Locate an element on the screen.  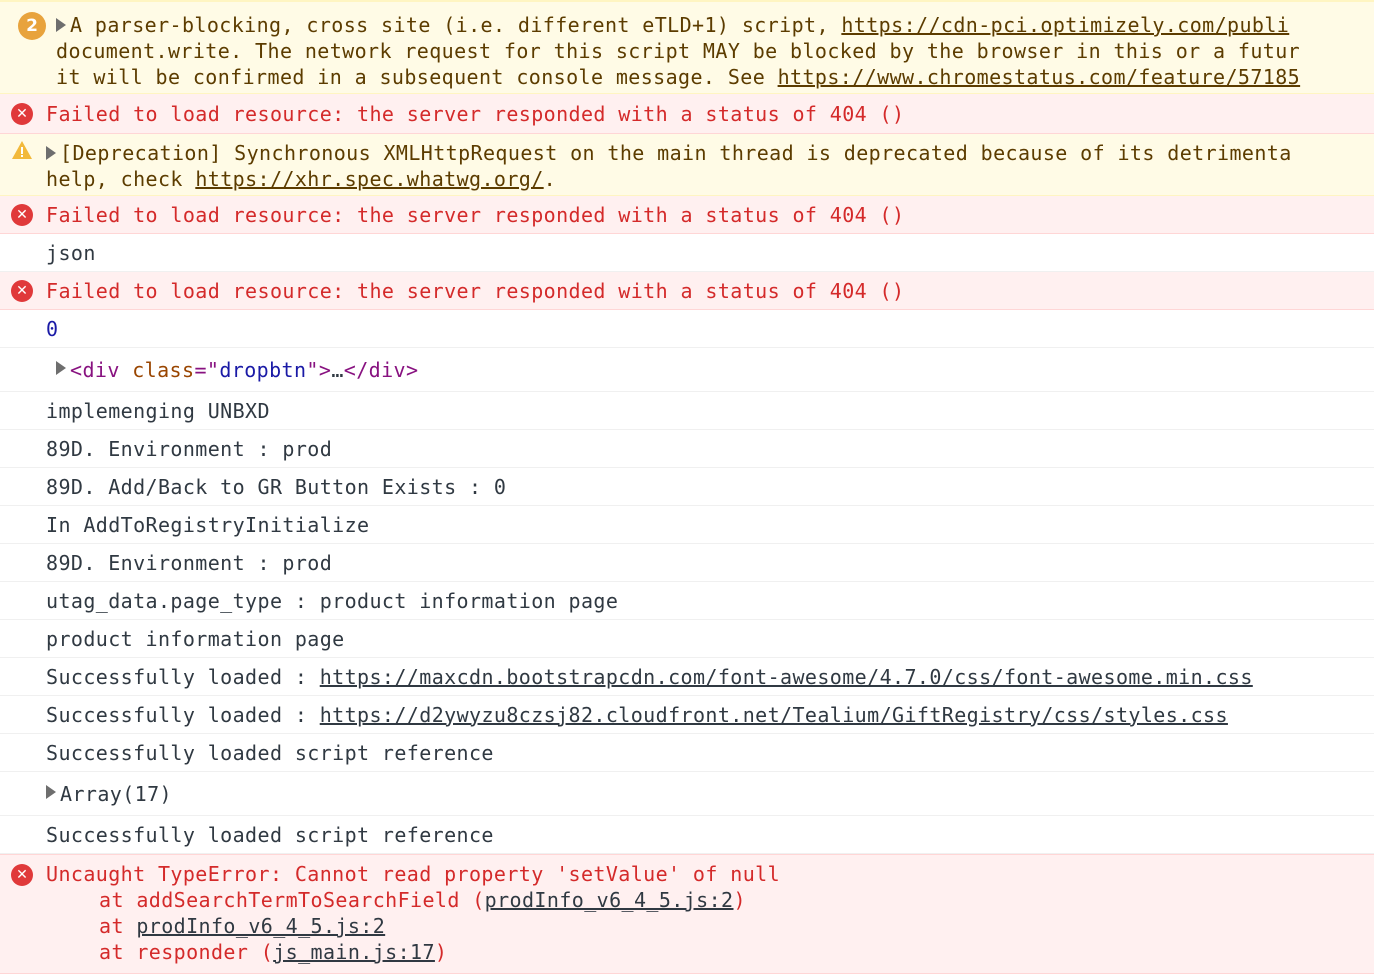
log-number: 0 is located at coordinates (52, 328).